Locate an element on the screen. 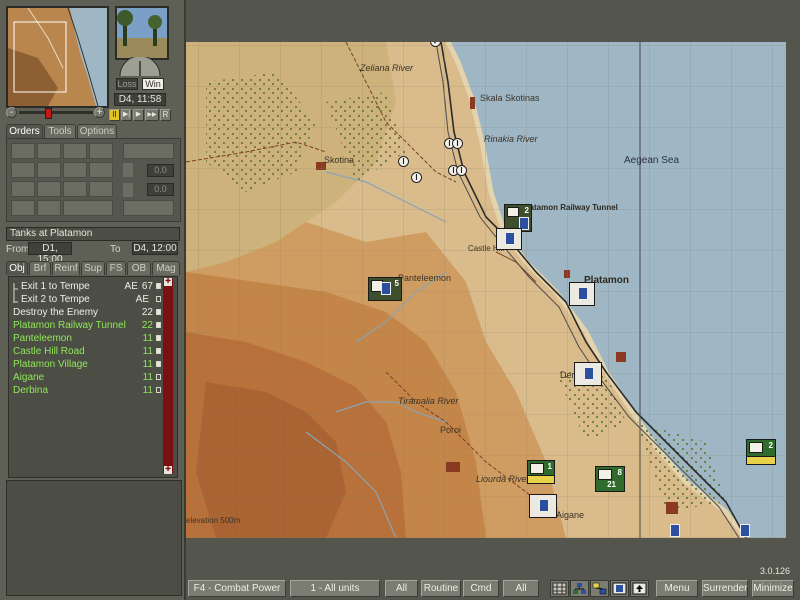 The width and height of the screenshot is (800, 600). tab-sup: Sup is located at coordinates (93, 268).